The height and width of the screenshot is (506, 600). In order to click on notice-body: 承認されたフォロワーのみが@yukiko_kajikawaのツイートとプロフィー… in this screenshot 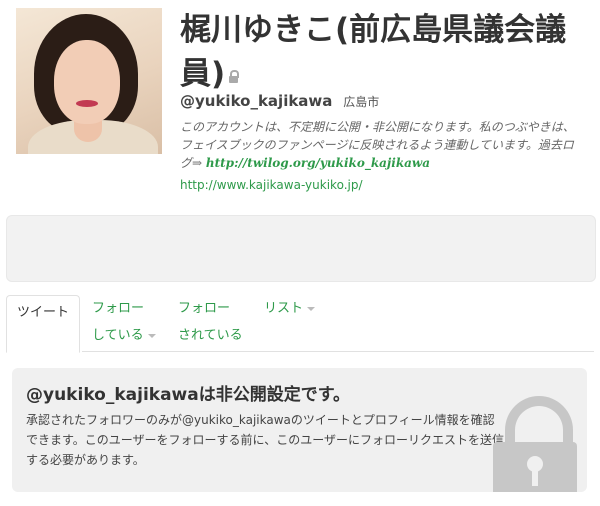, I will do `click(265, 440)`.